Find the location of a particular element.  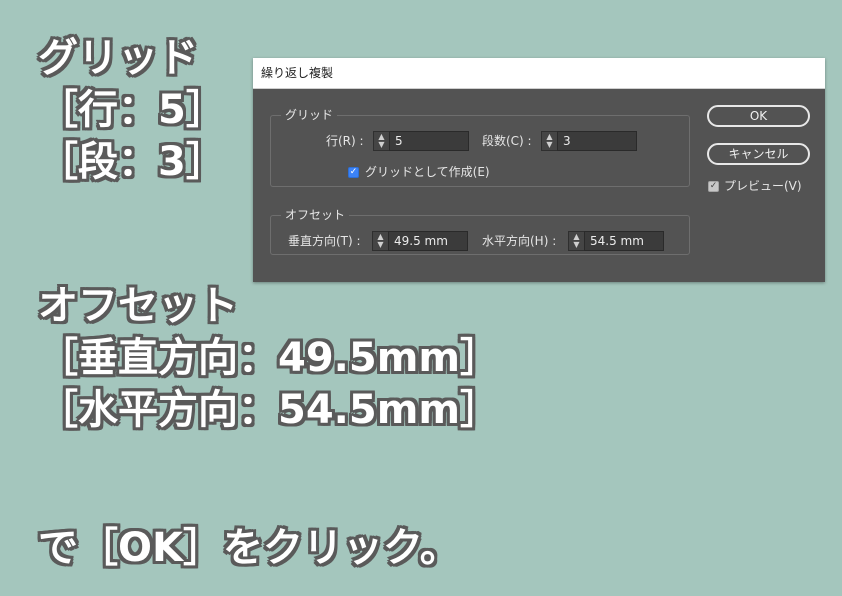

rows-stepper: ▲ ▼ is located at coordinates (421, 141).